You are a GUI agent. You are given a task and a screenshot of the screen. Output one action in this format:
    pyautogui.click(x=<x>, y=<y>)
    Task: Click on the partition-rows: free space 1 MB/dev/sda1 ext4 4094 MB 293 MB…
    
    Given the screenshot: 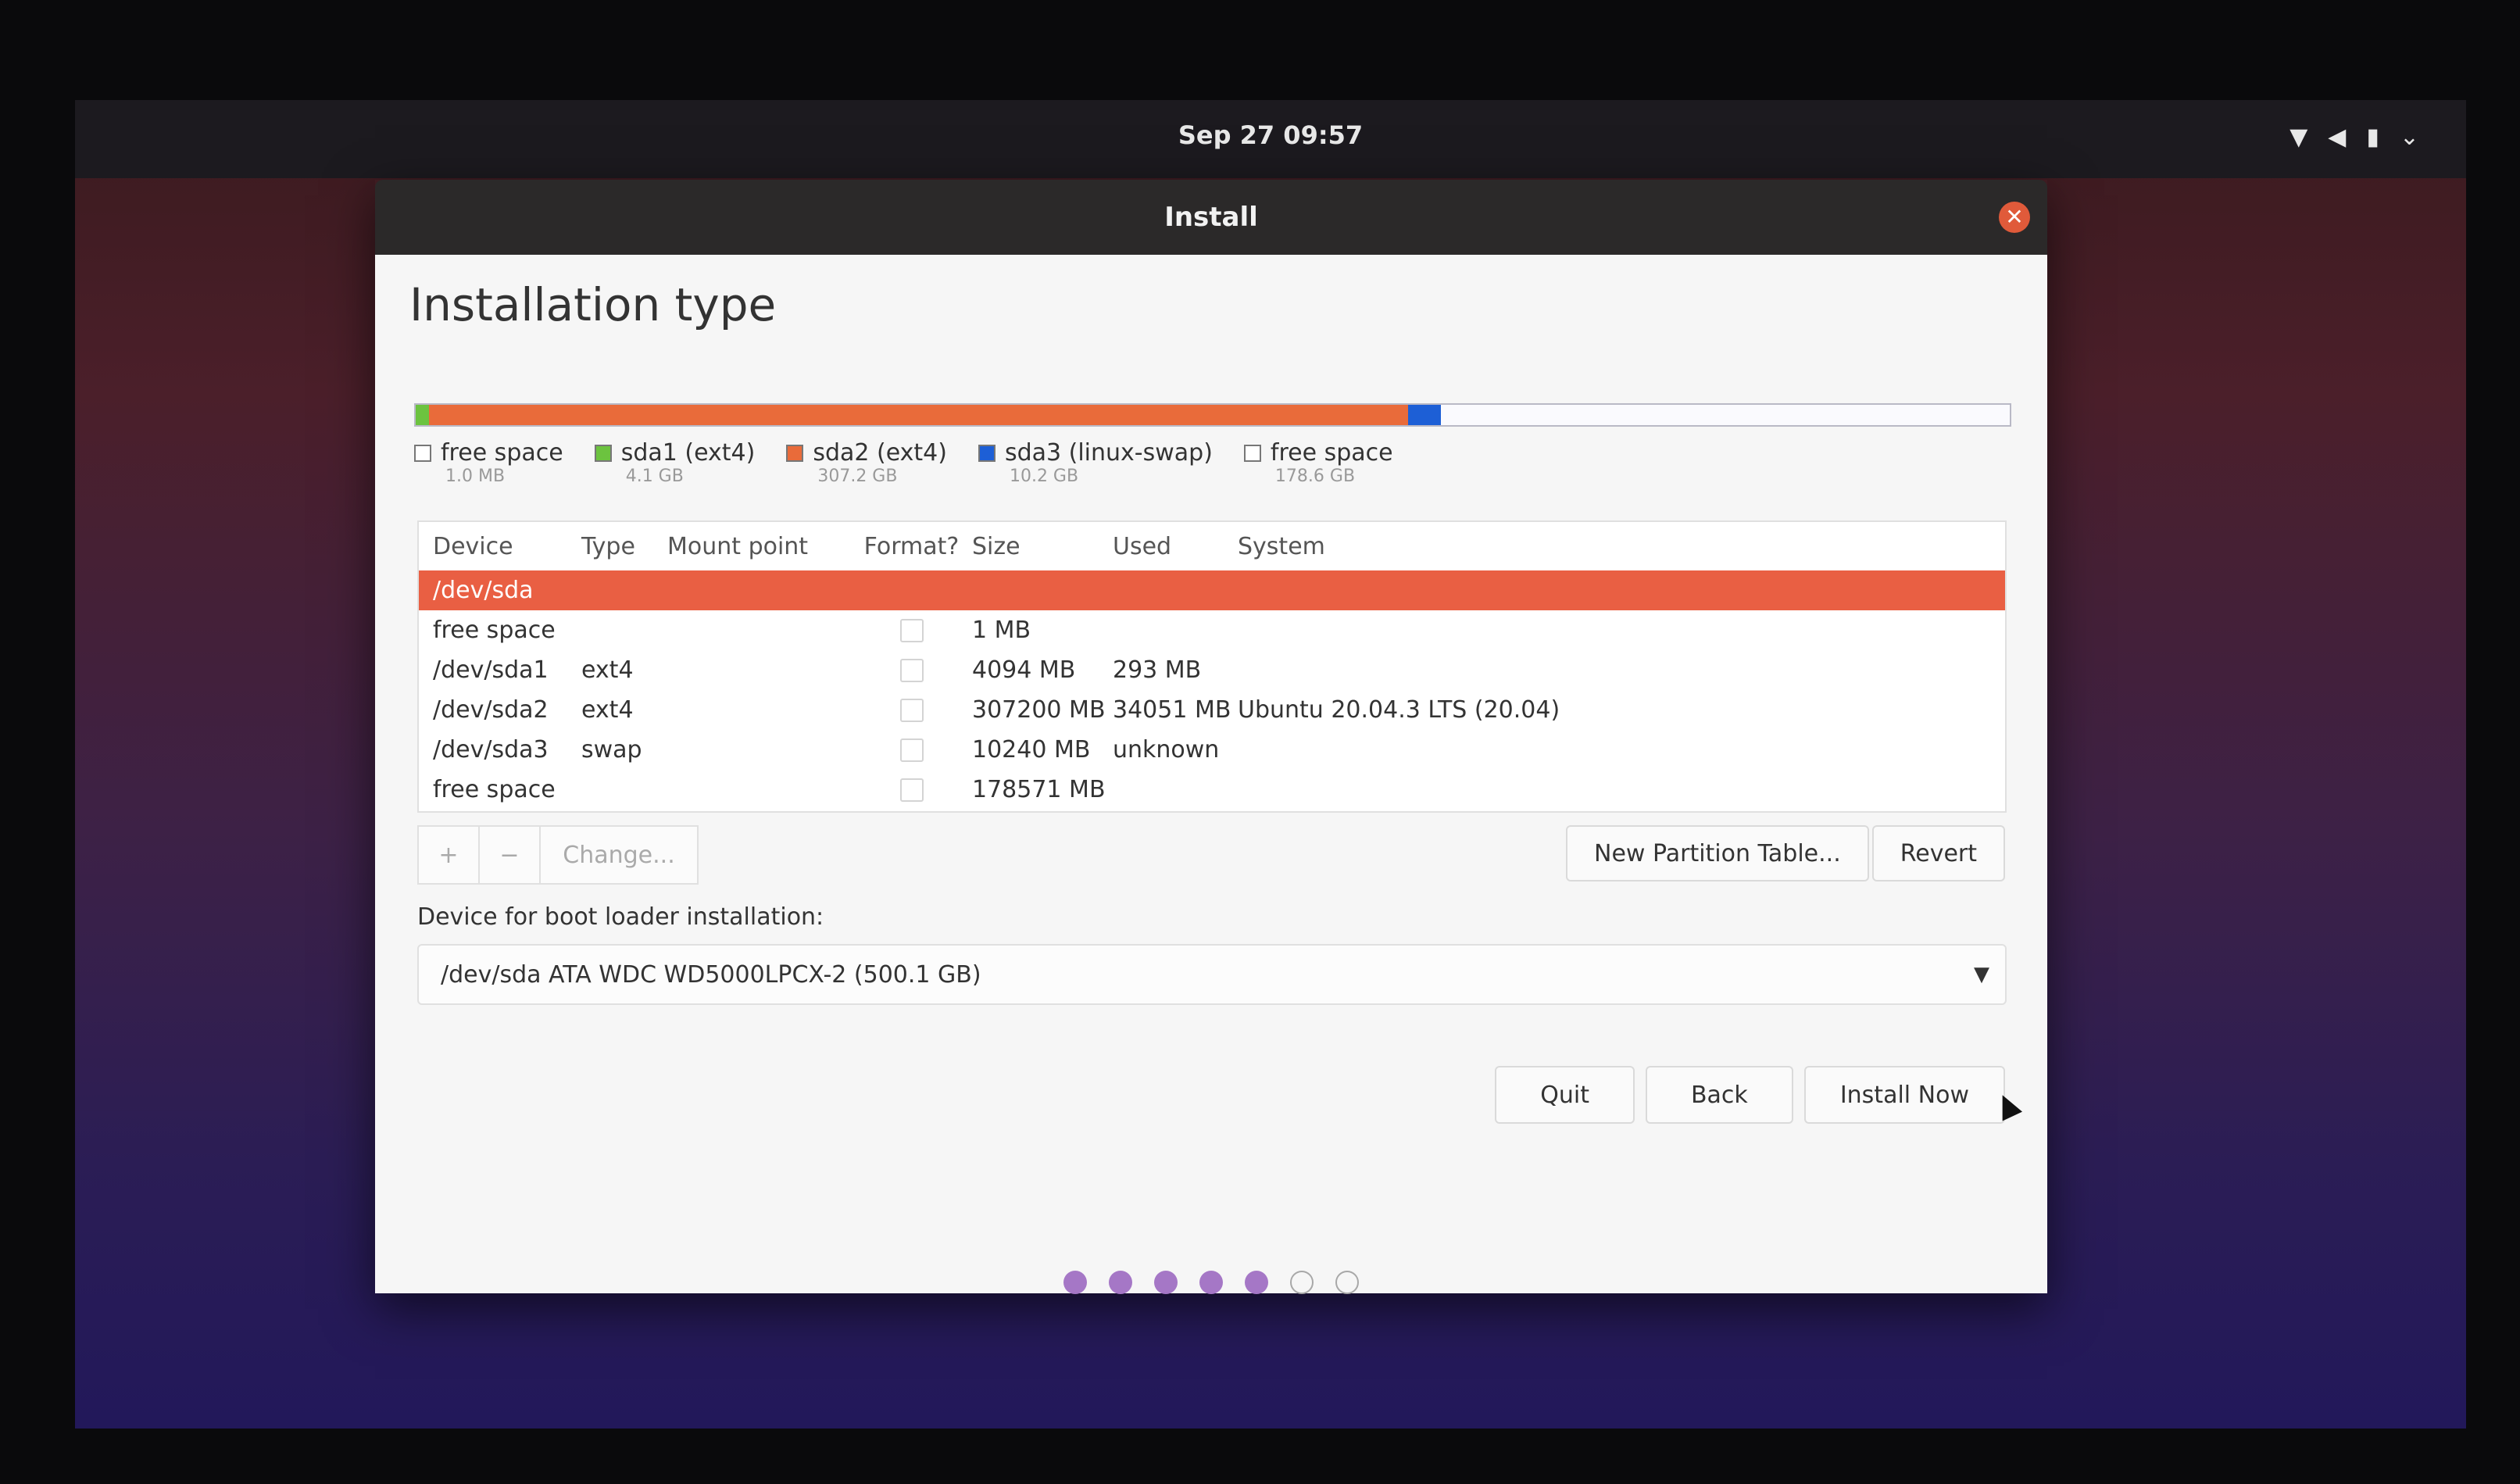 What is the action you would take?
    pyautogui.click(x=1212, y=710)
    